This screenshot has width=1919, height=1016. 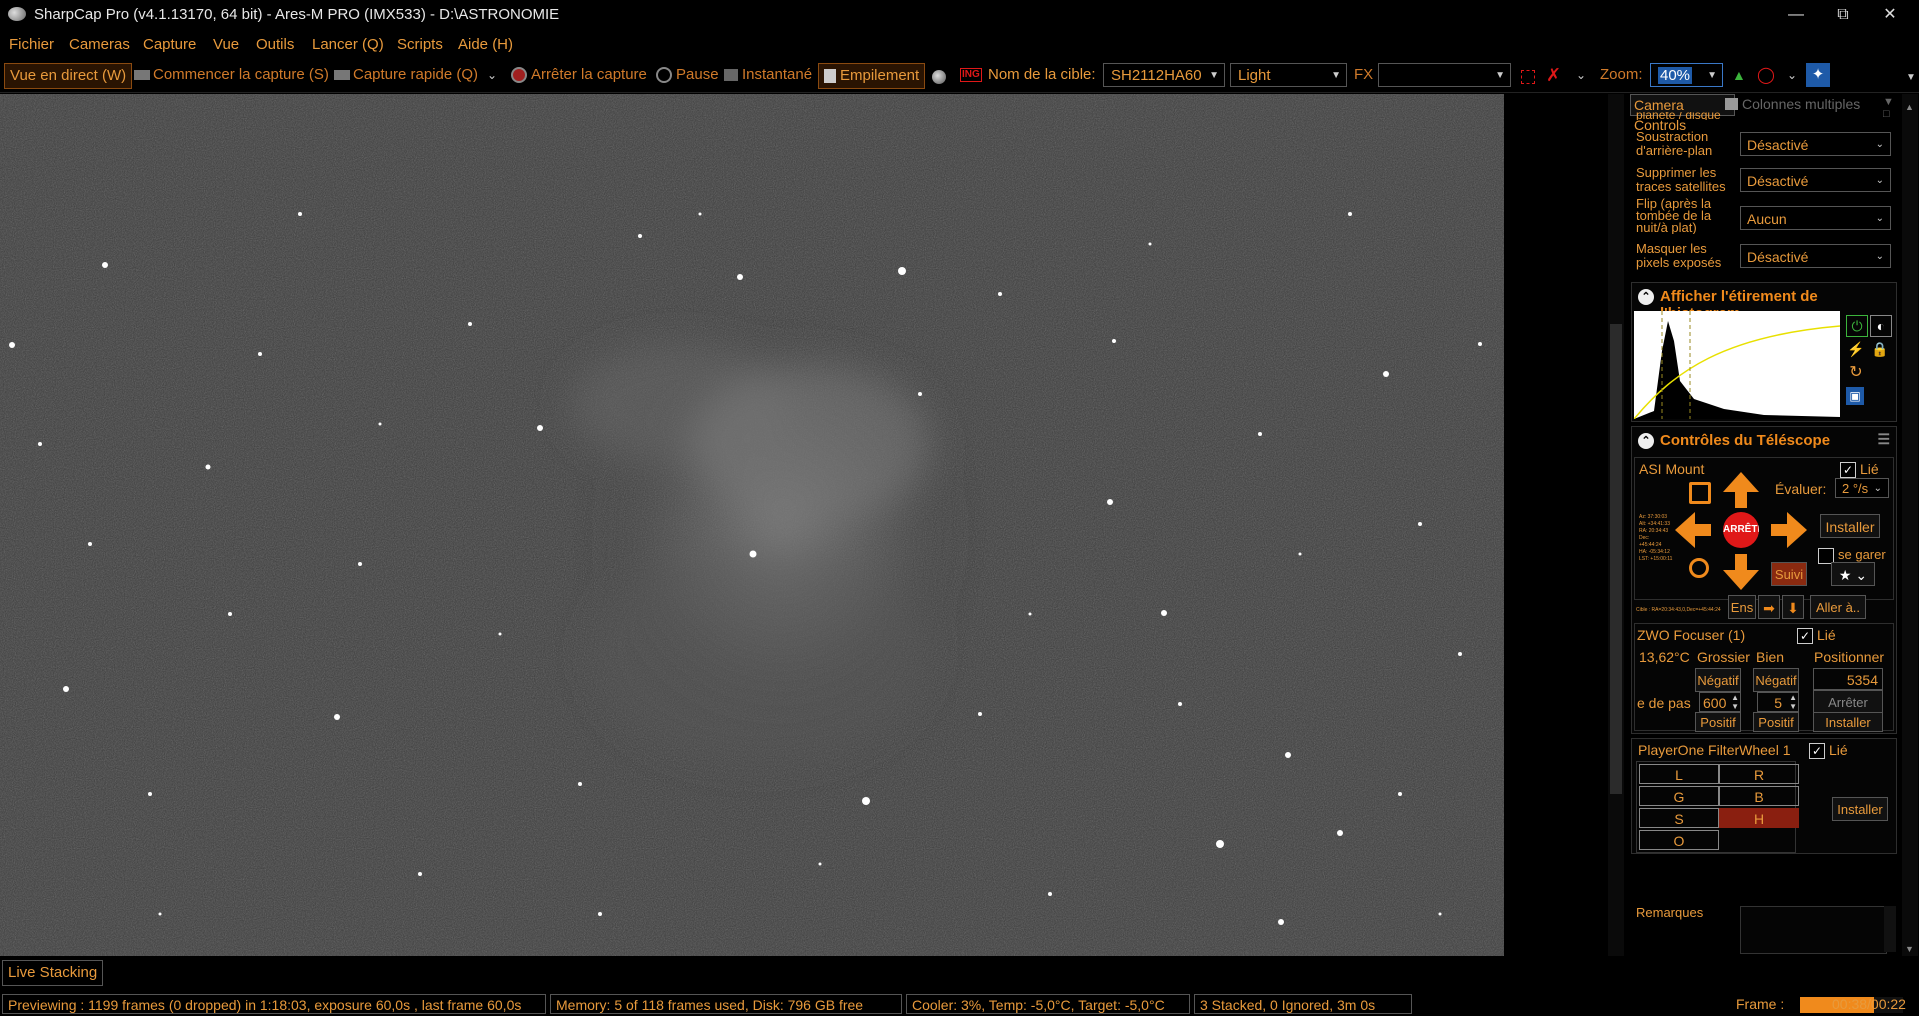 What do you see at coordinates (406, 74) in the screenshot?
I see `quick-capture-button: Capture rapide (Q)` at bounding box center [406, 74].